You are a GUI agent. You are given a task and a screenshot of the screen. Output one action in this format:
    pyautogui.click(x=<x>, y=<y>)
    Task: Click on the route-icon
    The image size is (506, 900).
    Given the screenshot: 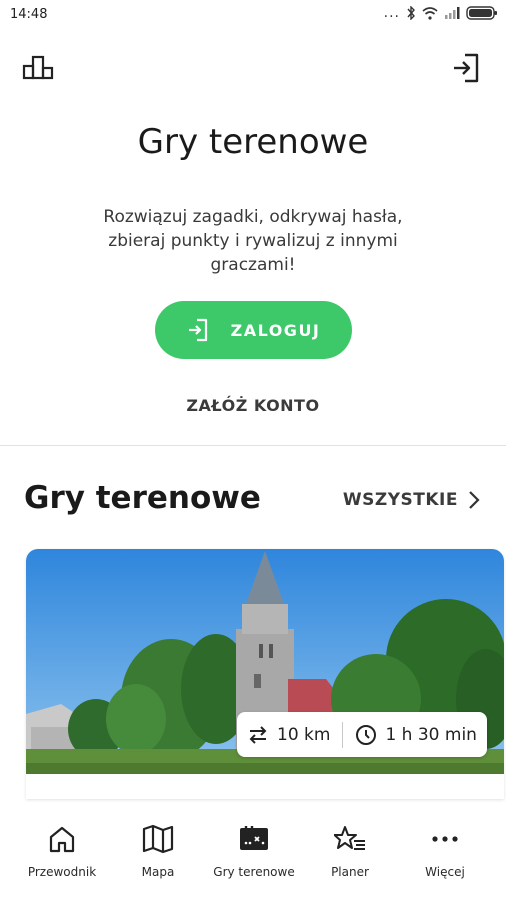 What is the action you would take?
    pyautogui.click(x=258, y=734)
    